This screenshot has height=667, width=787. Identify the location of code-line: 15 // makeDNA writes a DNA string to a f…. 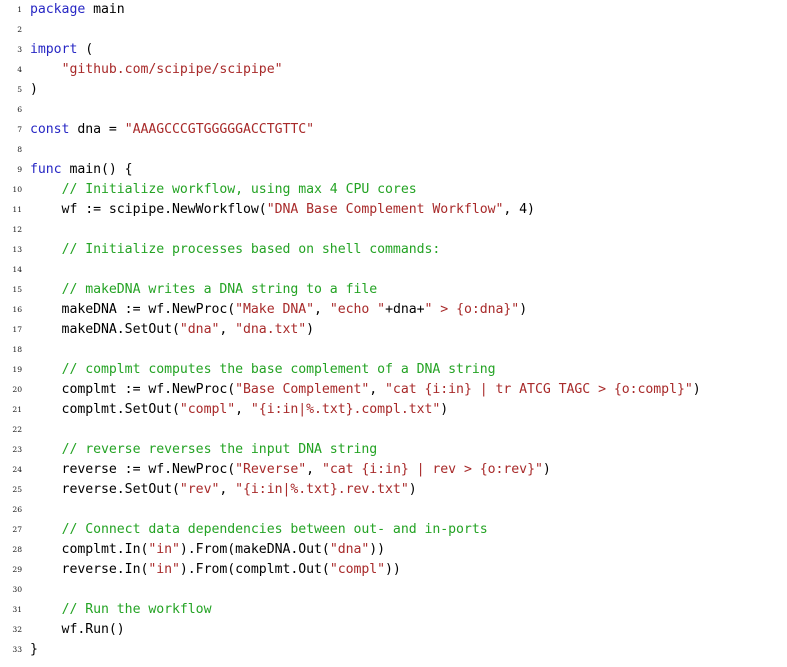
(393, 290).